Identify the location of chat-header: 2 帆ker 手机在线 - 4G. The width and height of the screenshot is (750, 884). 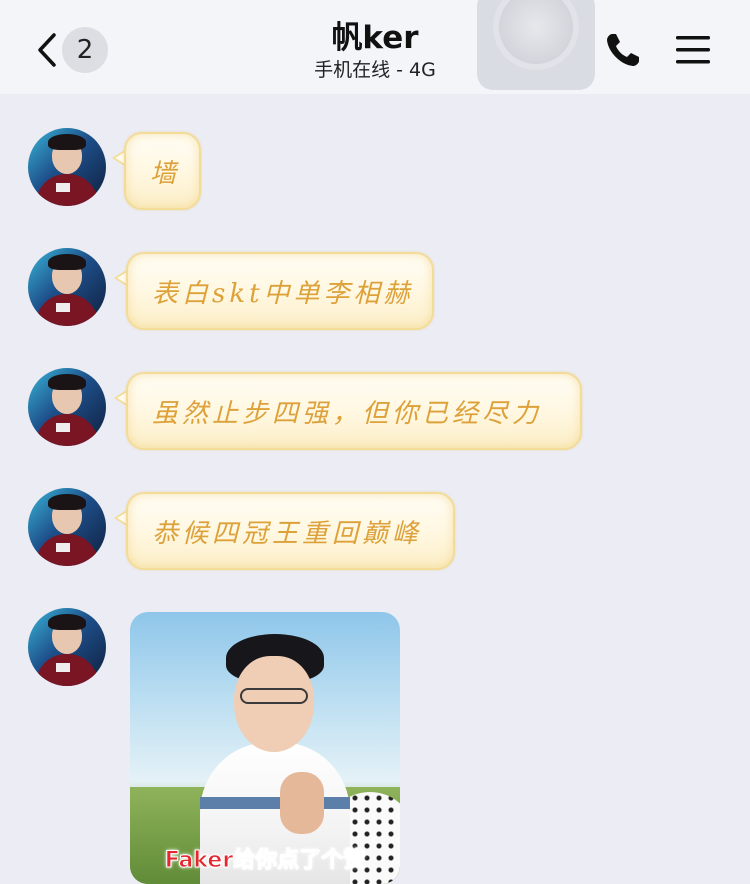
(375, 47).